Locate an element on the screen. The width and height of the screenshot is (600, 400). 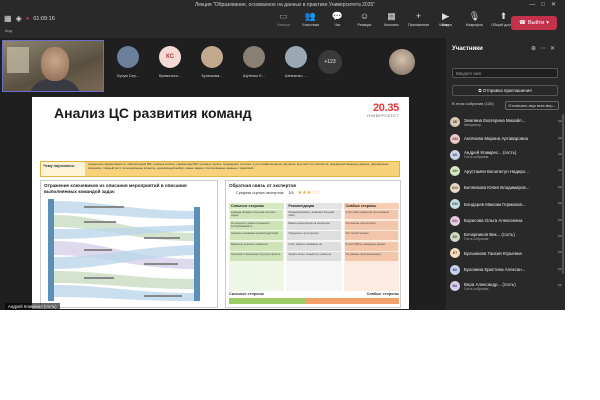
participant-info: Андрей Климрес... (гость) Гость собрания is located at coordinates (509, 154).